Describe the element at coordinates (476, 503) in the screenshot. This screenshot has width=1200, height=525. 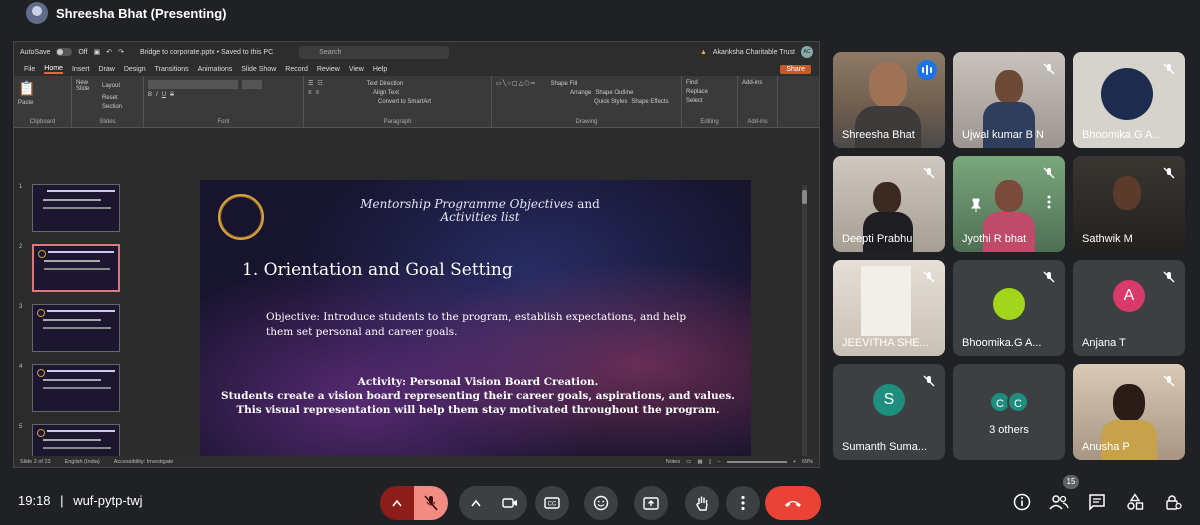
I see `video-options-button` at that location.